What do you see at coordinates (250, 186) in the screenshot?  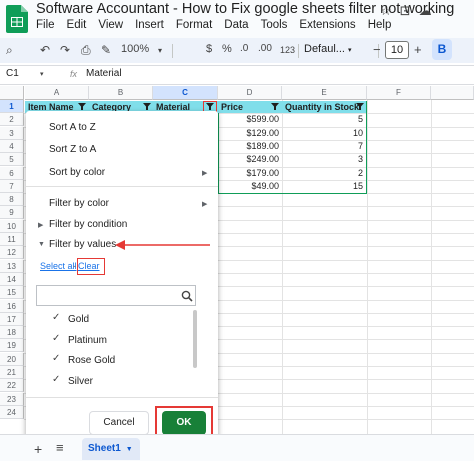 I see `price-cell: $49.00` at bounding box center [250, 186].